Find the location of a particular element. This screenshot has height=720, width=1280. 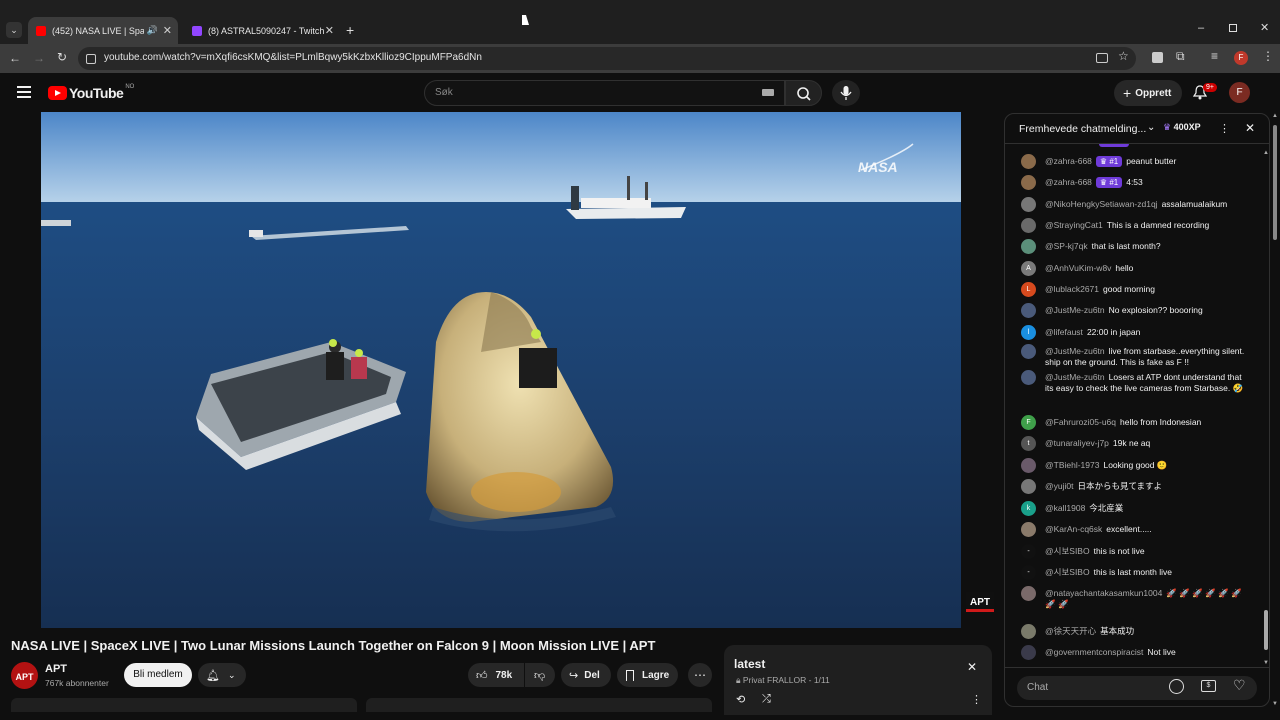

page-scrollbar: ▲ ▼ is located at coordinates (1275, 410).